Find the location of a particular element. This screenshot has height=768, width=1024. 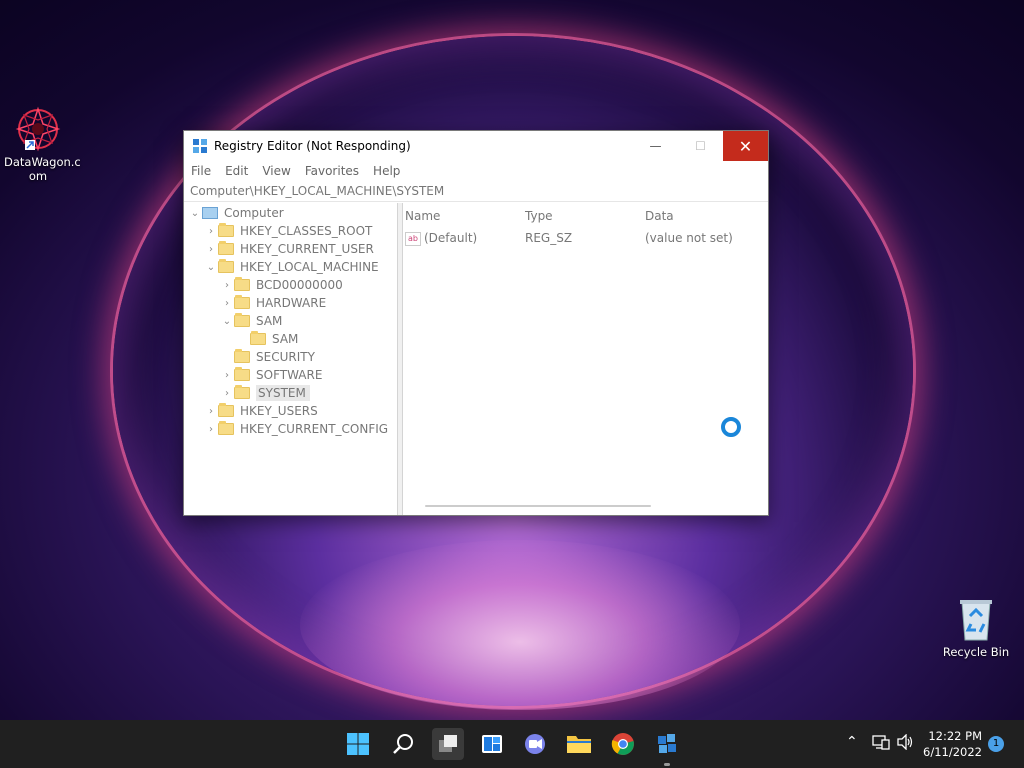

minimize-icon: — is located at coordinates (655, 146).